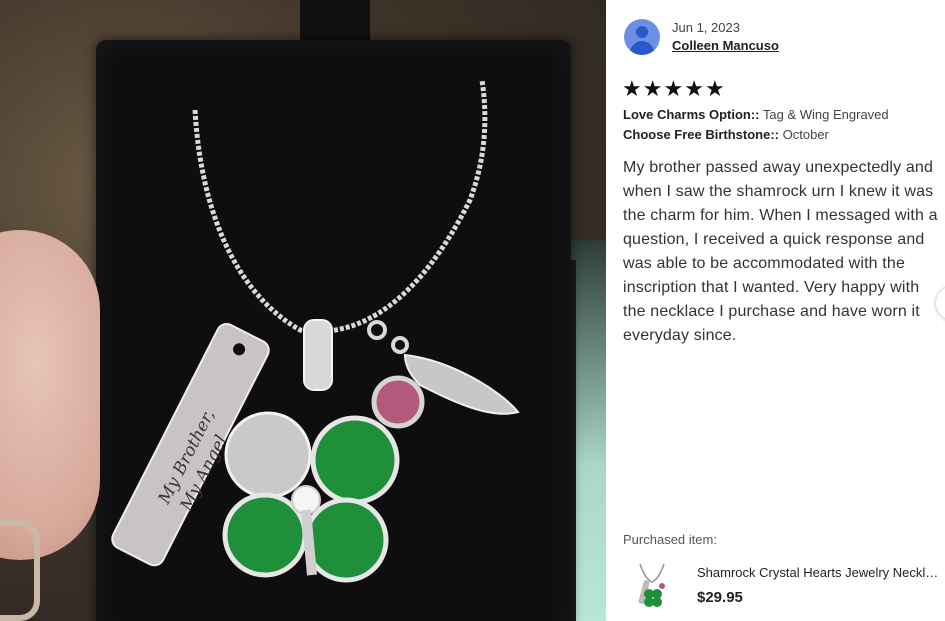 The width and height of the screenshot is (945, 621). I want to click on avatar, so click(642, 37).